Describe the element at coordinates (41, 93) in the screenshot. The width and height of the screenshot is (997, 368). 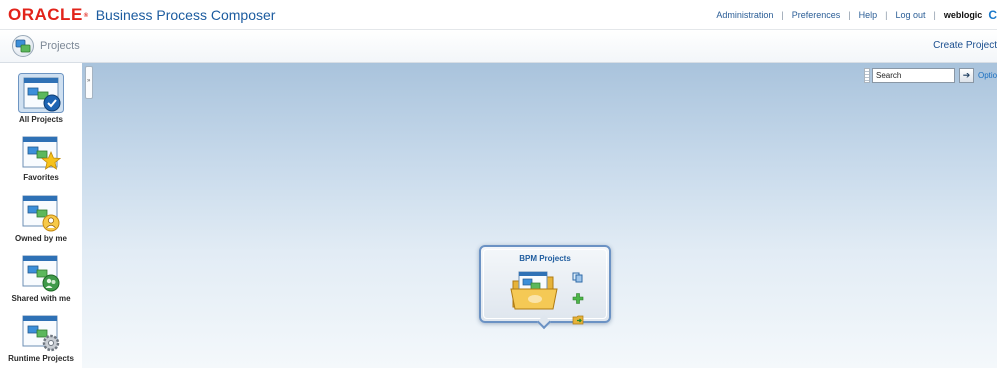
I see `project-check-icon` at that location.